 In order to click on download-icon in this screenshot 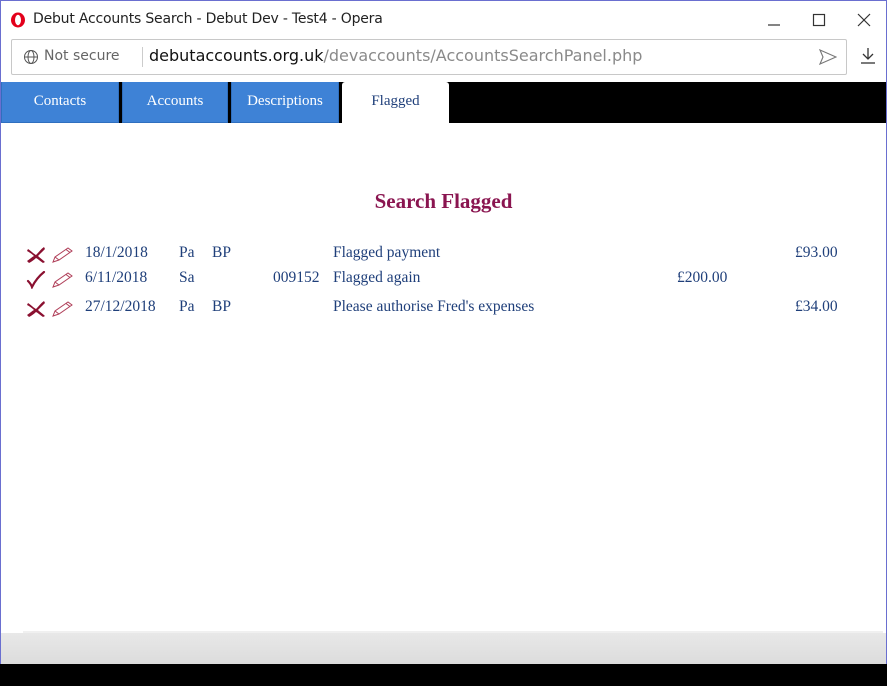, I will do `click(868, 56)`.